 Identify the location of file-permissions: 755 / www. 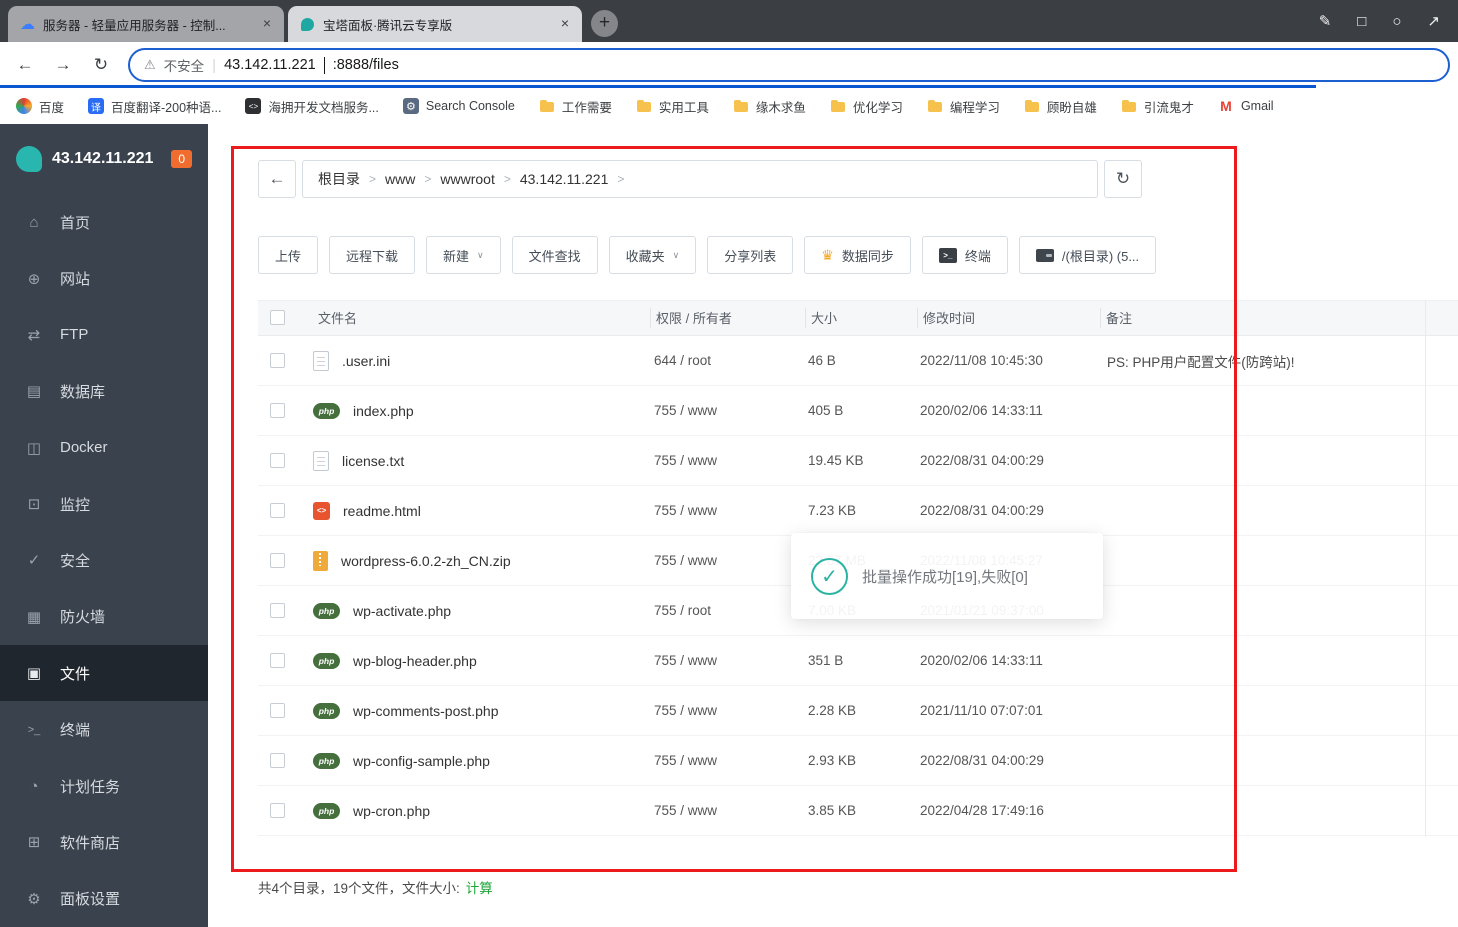
(686, 660).